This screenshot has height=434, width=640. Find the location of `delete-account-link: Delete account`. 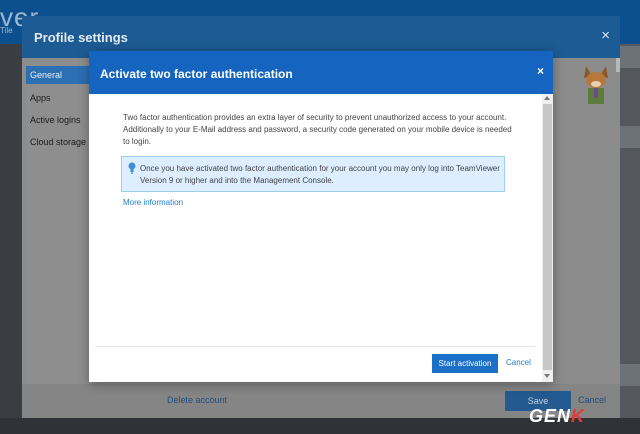

delete-account-link: Delete account is located at coordinates (197, 400).